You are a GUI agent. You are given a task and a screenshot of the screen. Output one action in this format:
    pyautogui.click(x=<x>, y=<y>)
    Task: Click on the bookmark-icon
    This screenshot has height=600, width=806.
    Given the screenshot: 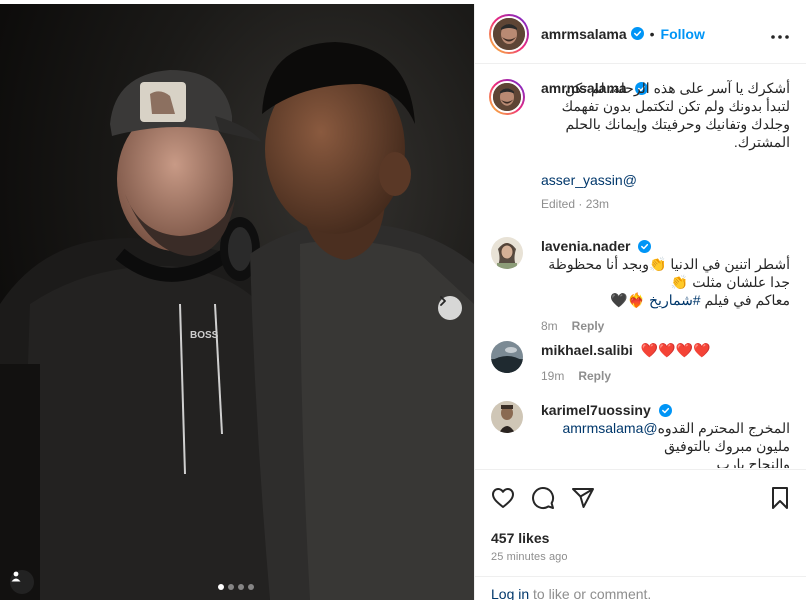 What is the action you would take?
    pyautogui.click(x=780, y=498)
    